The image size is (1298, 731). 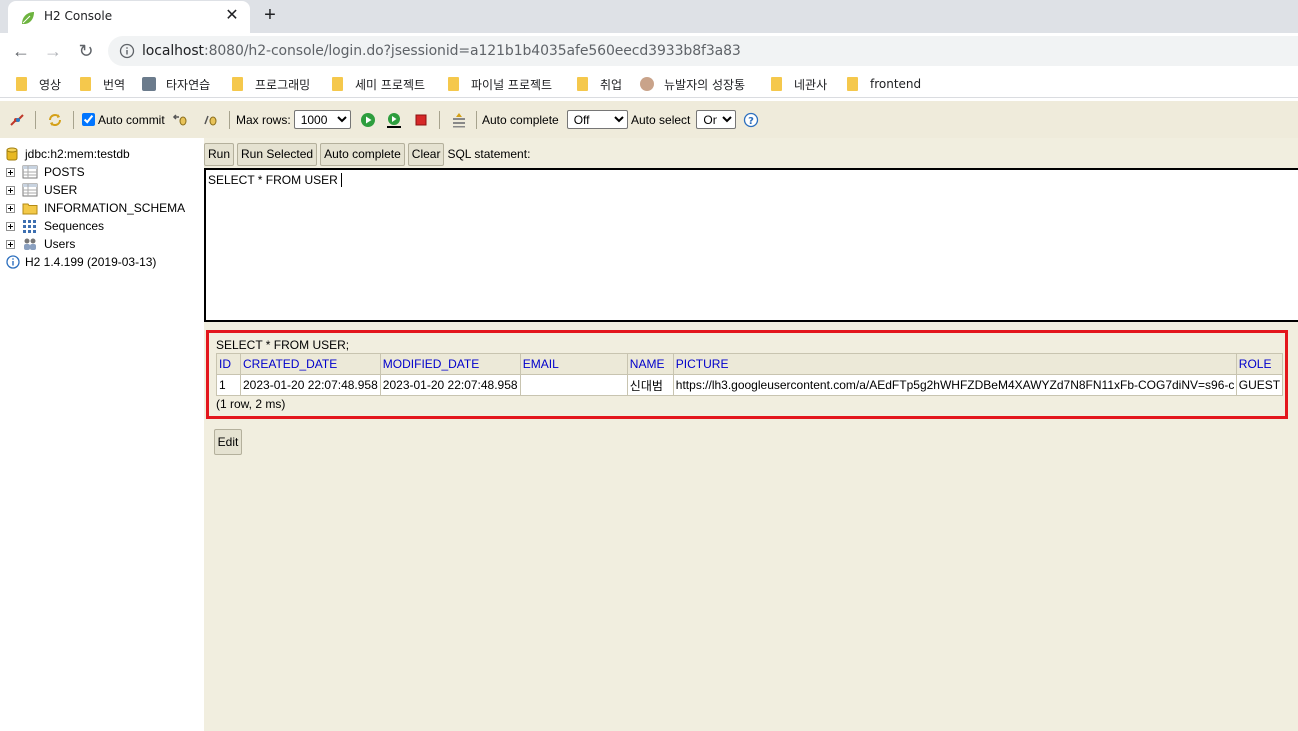 What do you see at coordinates (555, 119) in the screenshot?
I see `auto-complete-control: Auto complete Off` at bounding box center [555, 119].